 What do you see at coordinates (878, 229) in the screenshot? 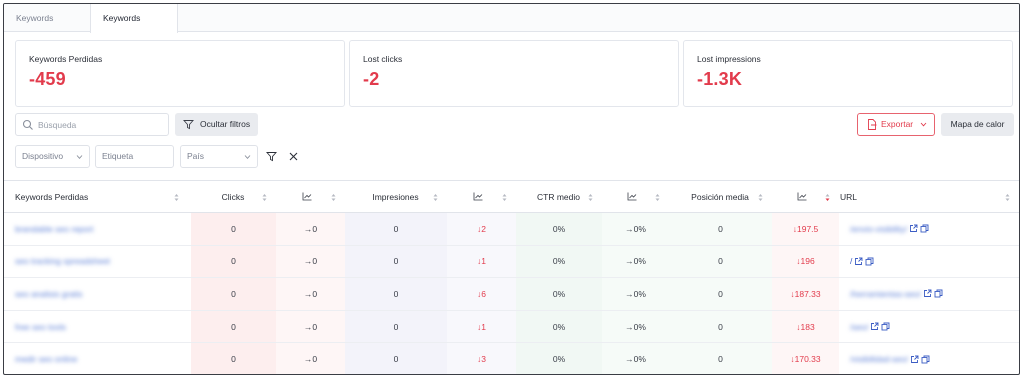
I see `url-text: /envio-visibility/` at bounding box center [878, 229].